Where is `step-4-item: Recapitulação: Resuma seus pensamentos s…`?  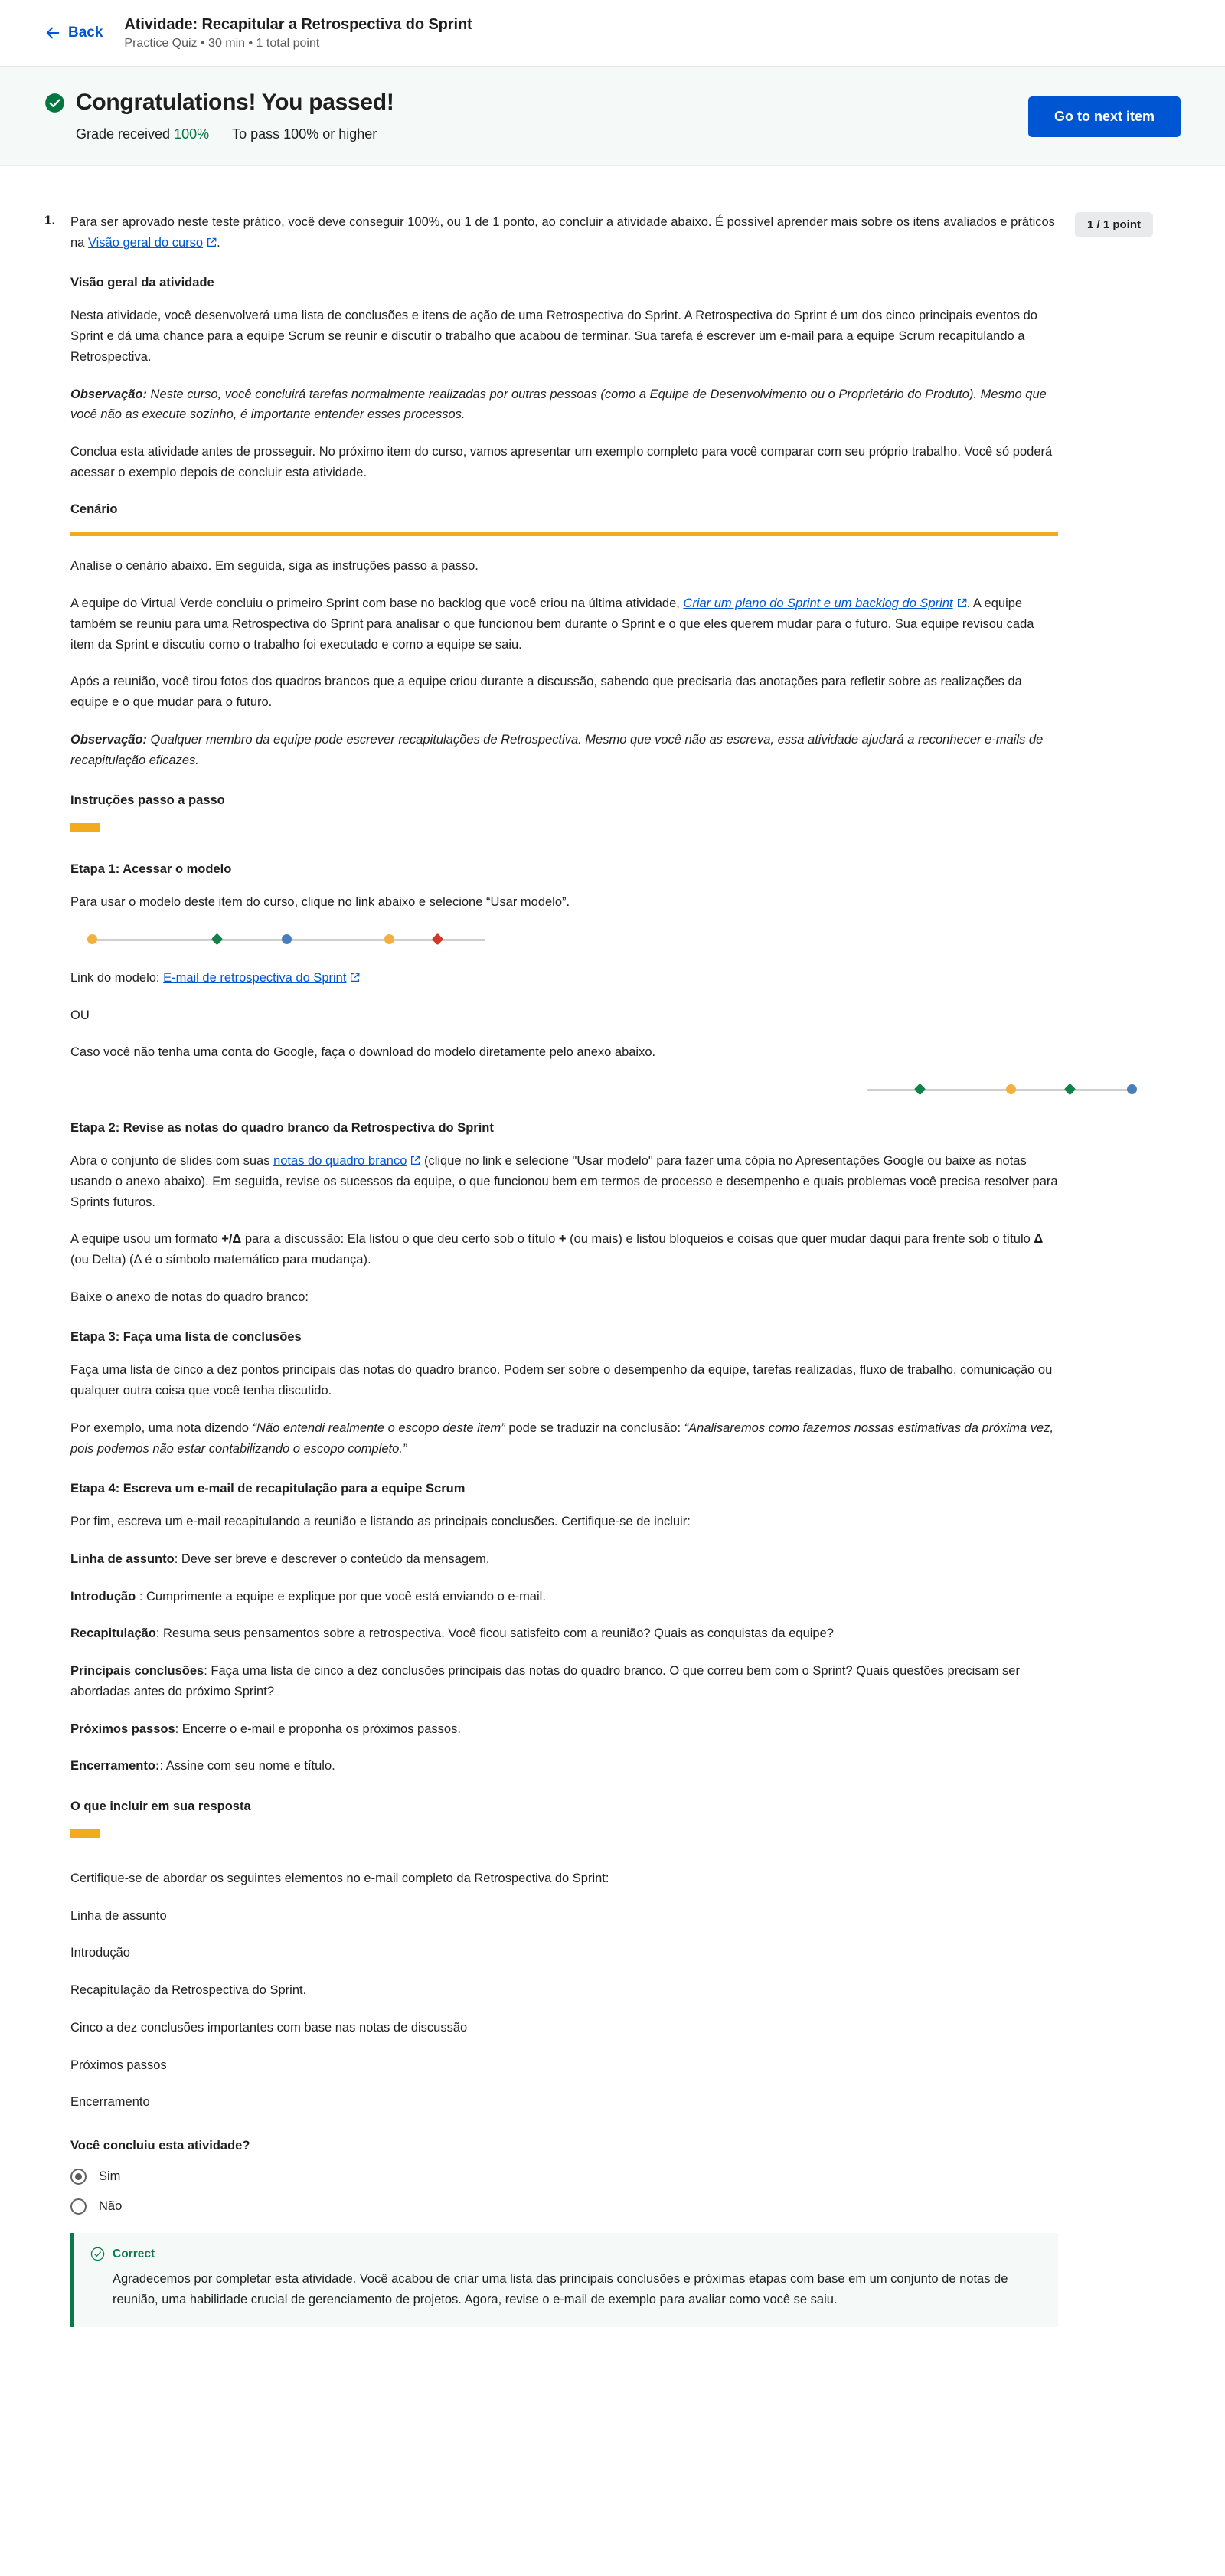 step-4-item: Recapitulação: Resuma seus pensamentos s… is located at coordinates (452, 1633).